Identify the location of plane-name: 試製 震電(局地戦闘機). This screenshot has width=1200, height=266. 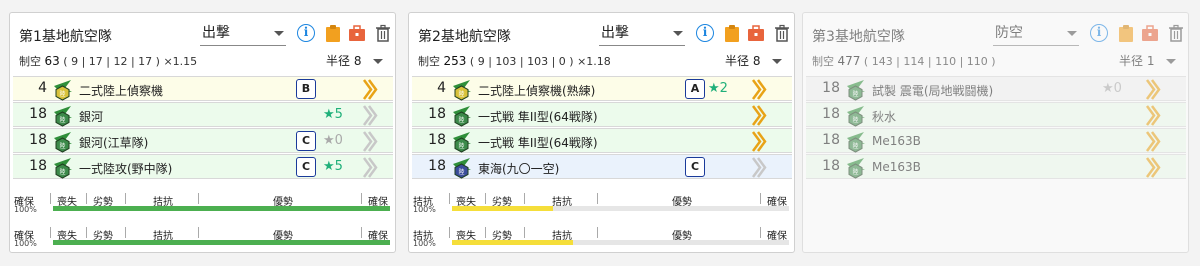
(932, 90).